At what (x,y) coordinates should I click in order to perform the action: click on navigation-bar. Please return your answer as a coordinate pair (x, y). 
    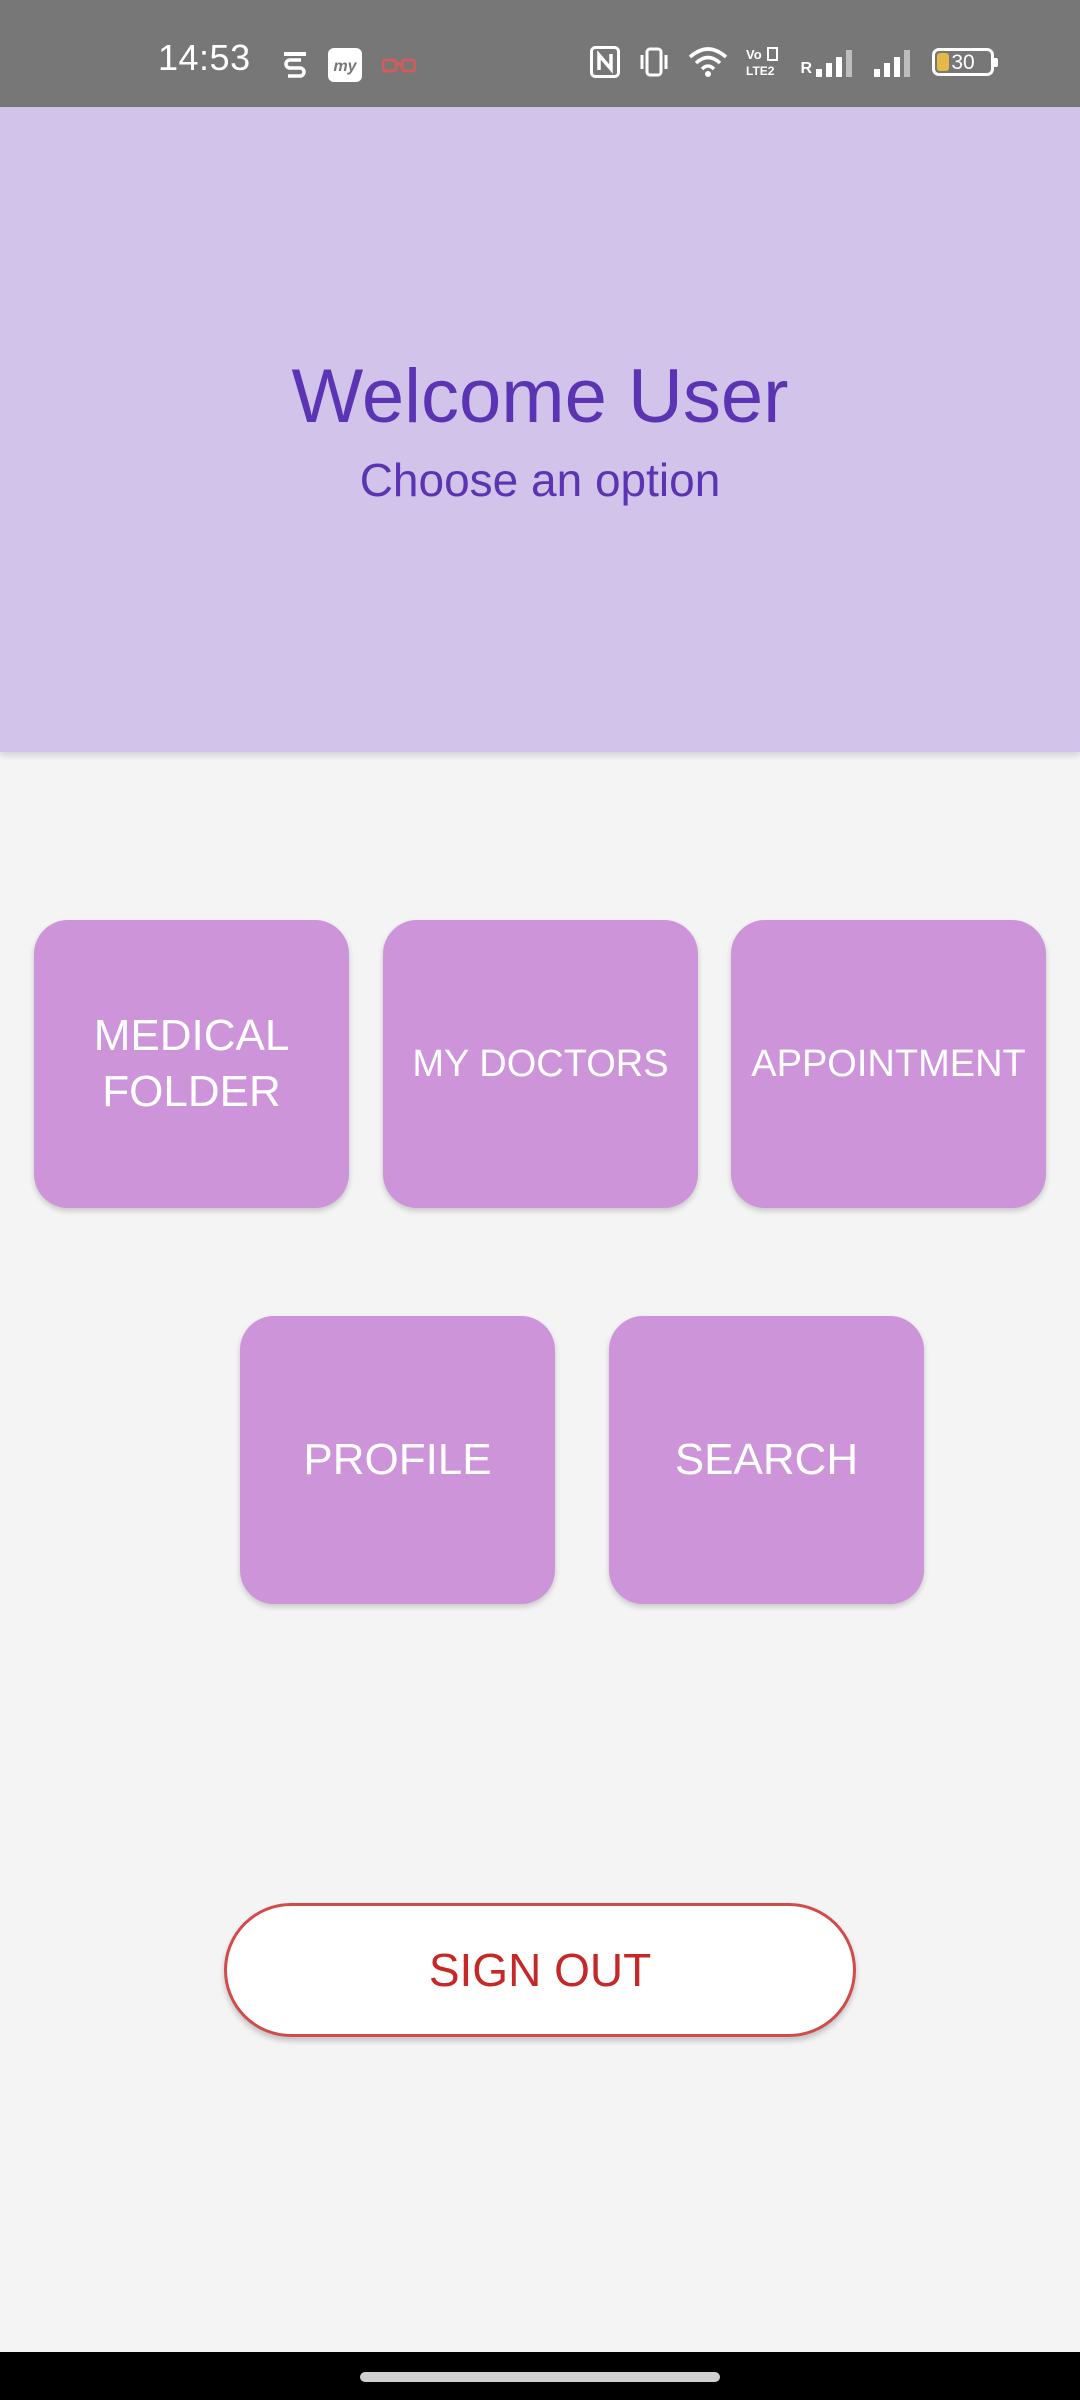
    Looking at the image, I should click on (540, 2376).